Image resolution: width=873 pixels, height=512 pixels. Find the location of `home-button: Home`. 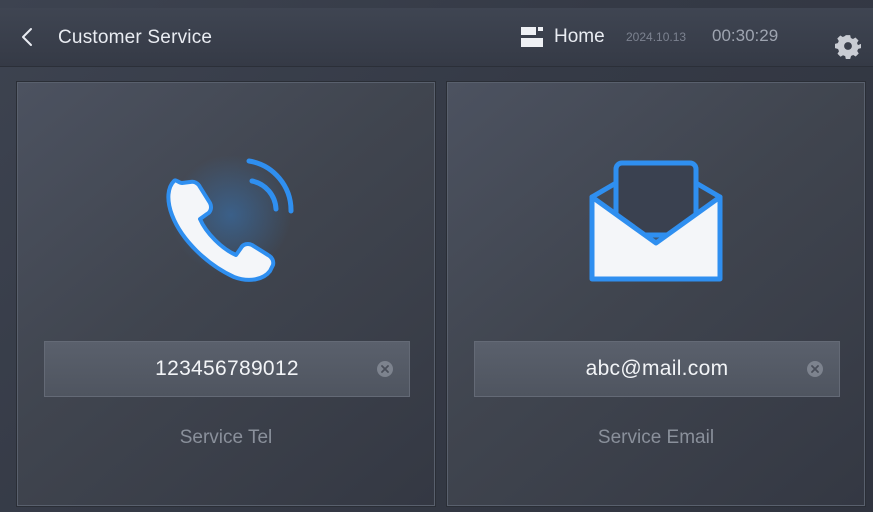

home-button: Home is located at coordinates (562, 37).